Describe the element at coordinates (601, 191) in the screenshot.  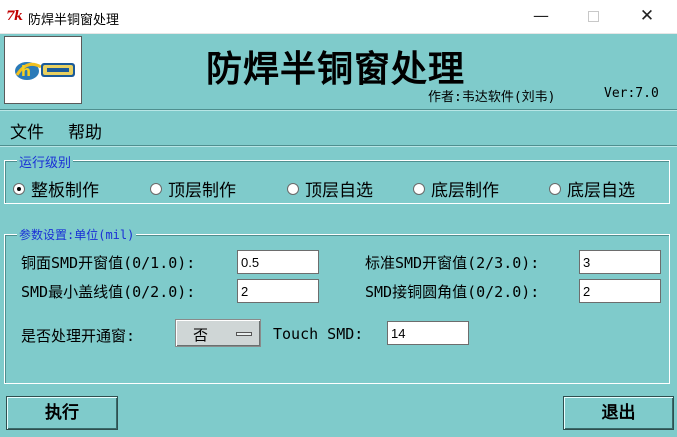
I see `radio-label: 底层自选` at that location.